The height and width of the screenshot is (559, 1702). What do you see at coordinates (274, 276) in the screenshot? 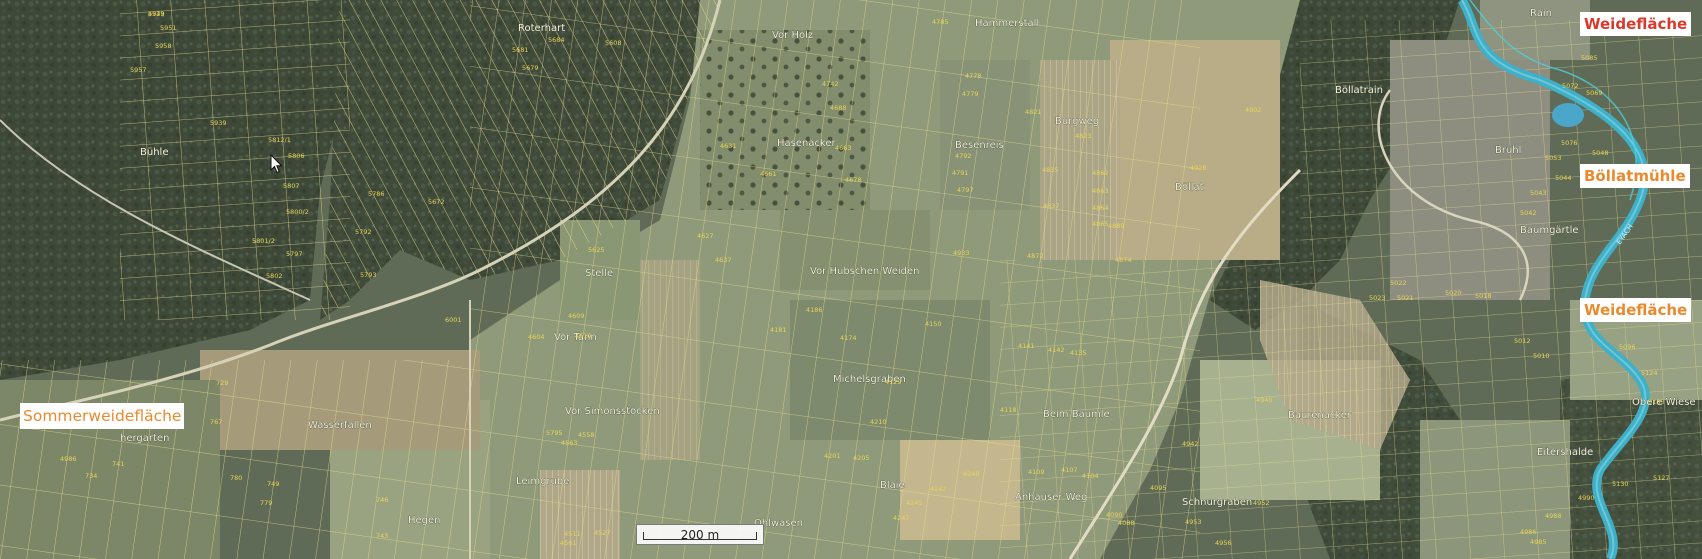
I see `parcel-number: 5802` at bounding box center [274, 276].